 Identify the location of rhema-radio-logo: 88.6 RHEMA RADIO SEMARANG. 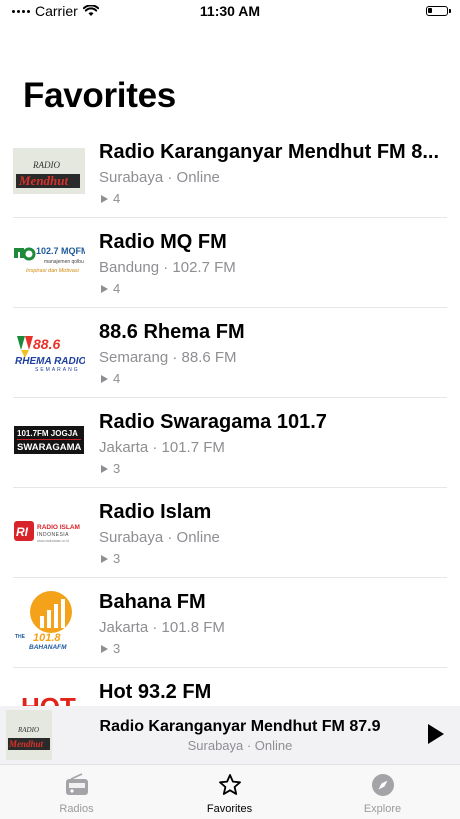
(49, 351).